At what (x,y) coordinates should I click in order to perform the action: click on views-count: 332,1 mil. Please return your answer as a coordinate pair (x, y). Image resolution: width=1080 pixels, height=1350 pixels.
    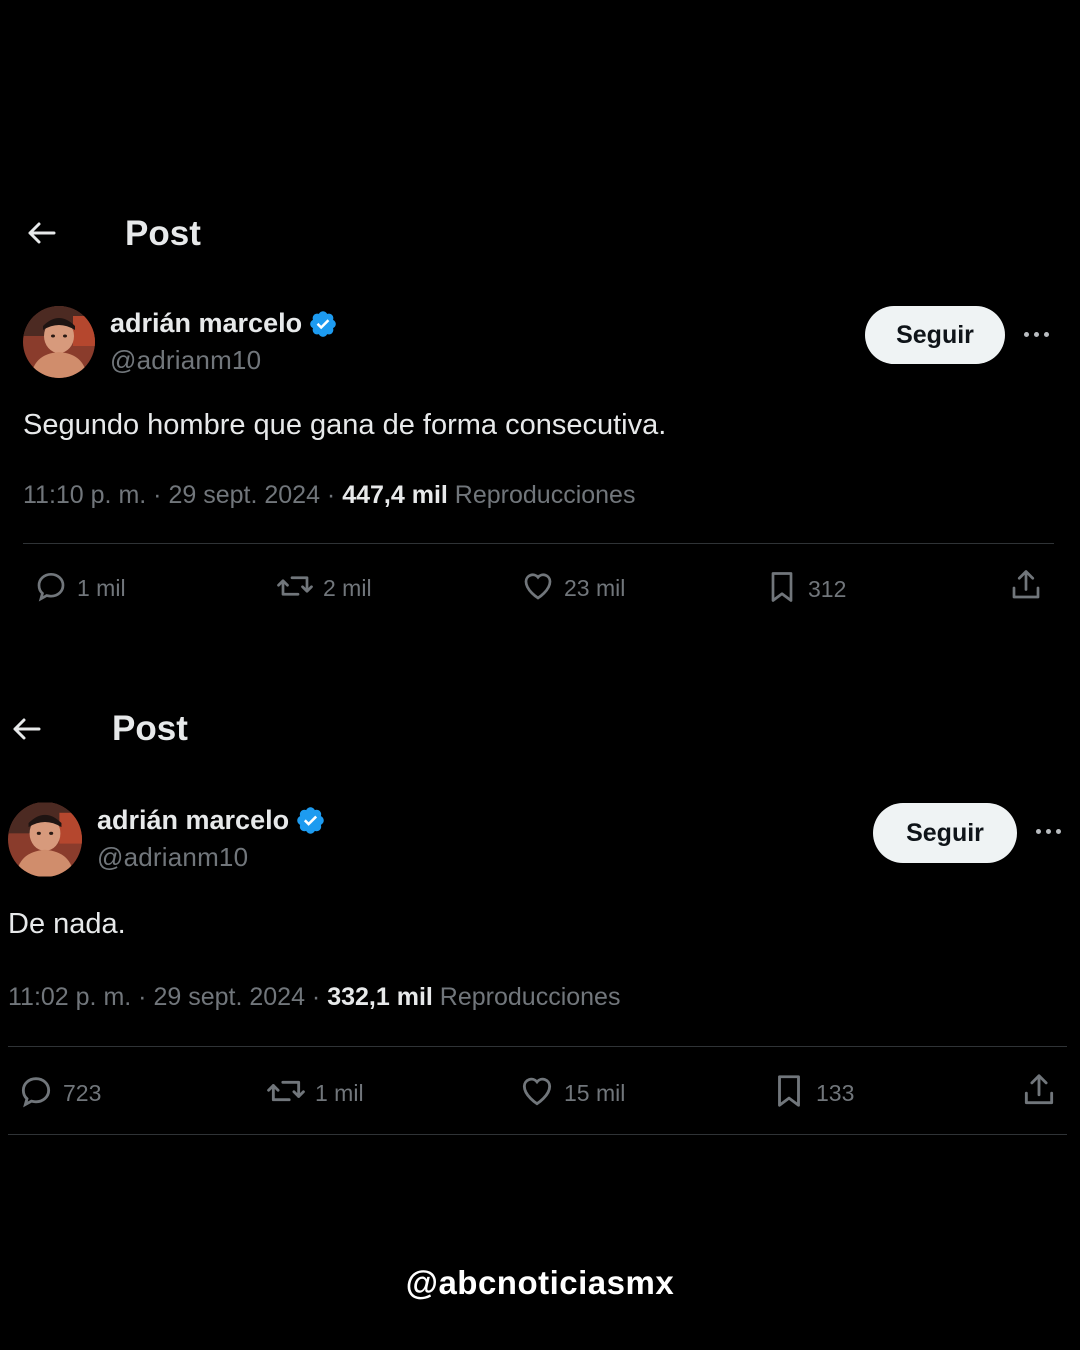
    Looking at the image, I should click on (380, 997).